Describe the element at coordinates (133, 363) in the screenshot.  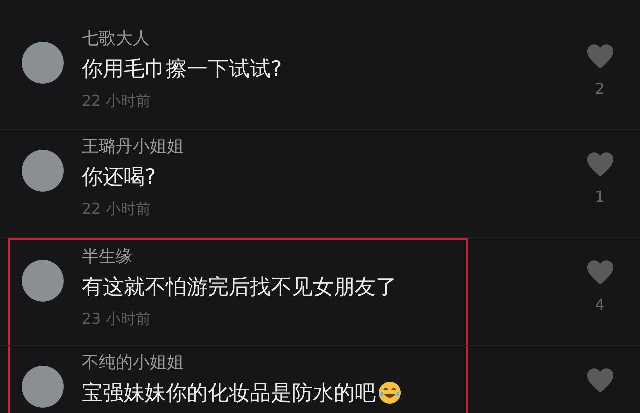
I see `username: 不纯的小姐姐` at that location.